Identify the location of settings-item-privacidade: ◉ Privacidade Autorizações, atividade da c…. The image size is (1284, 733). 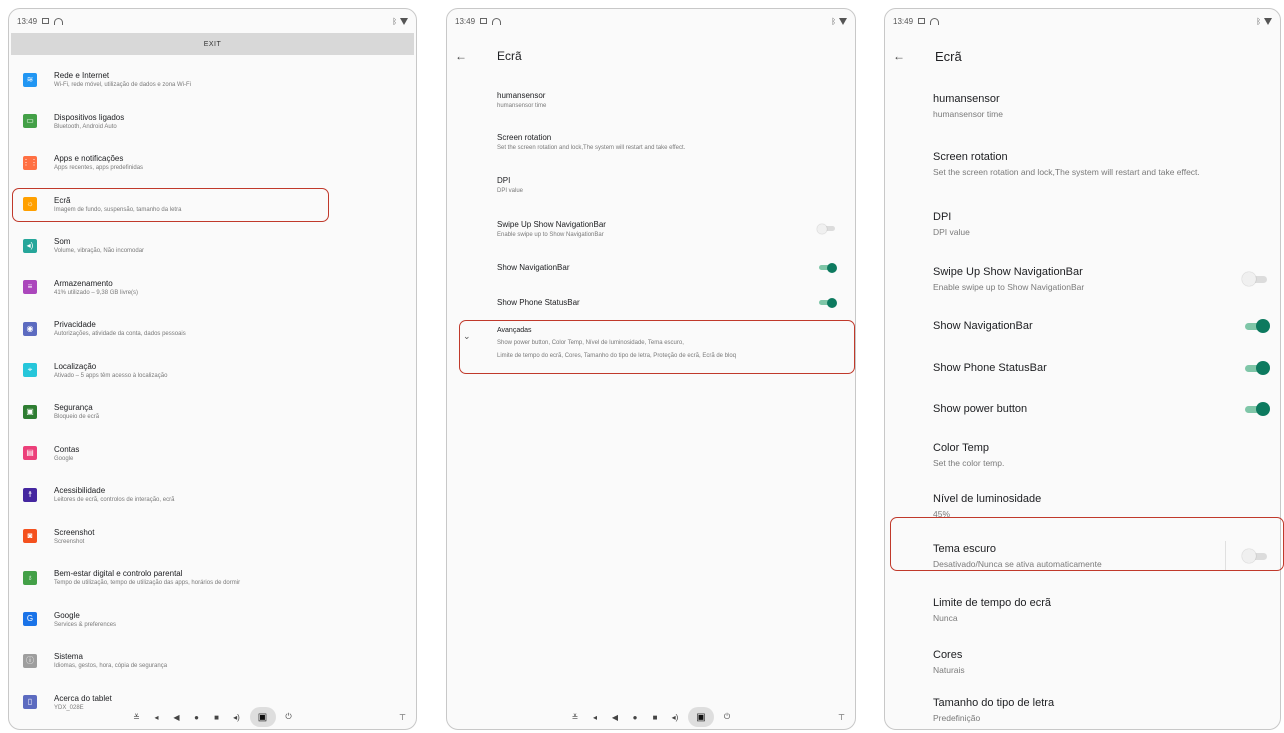
(212, 329).